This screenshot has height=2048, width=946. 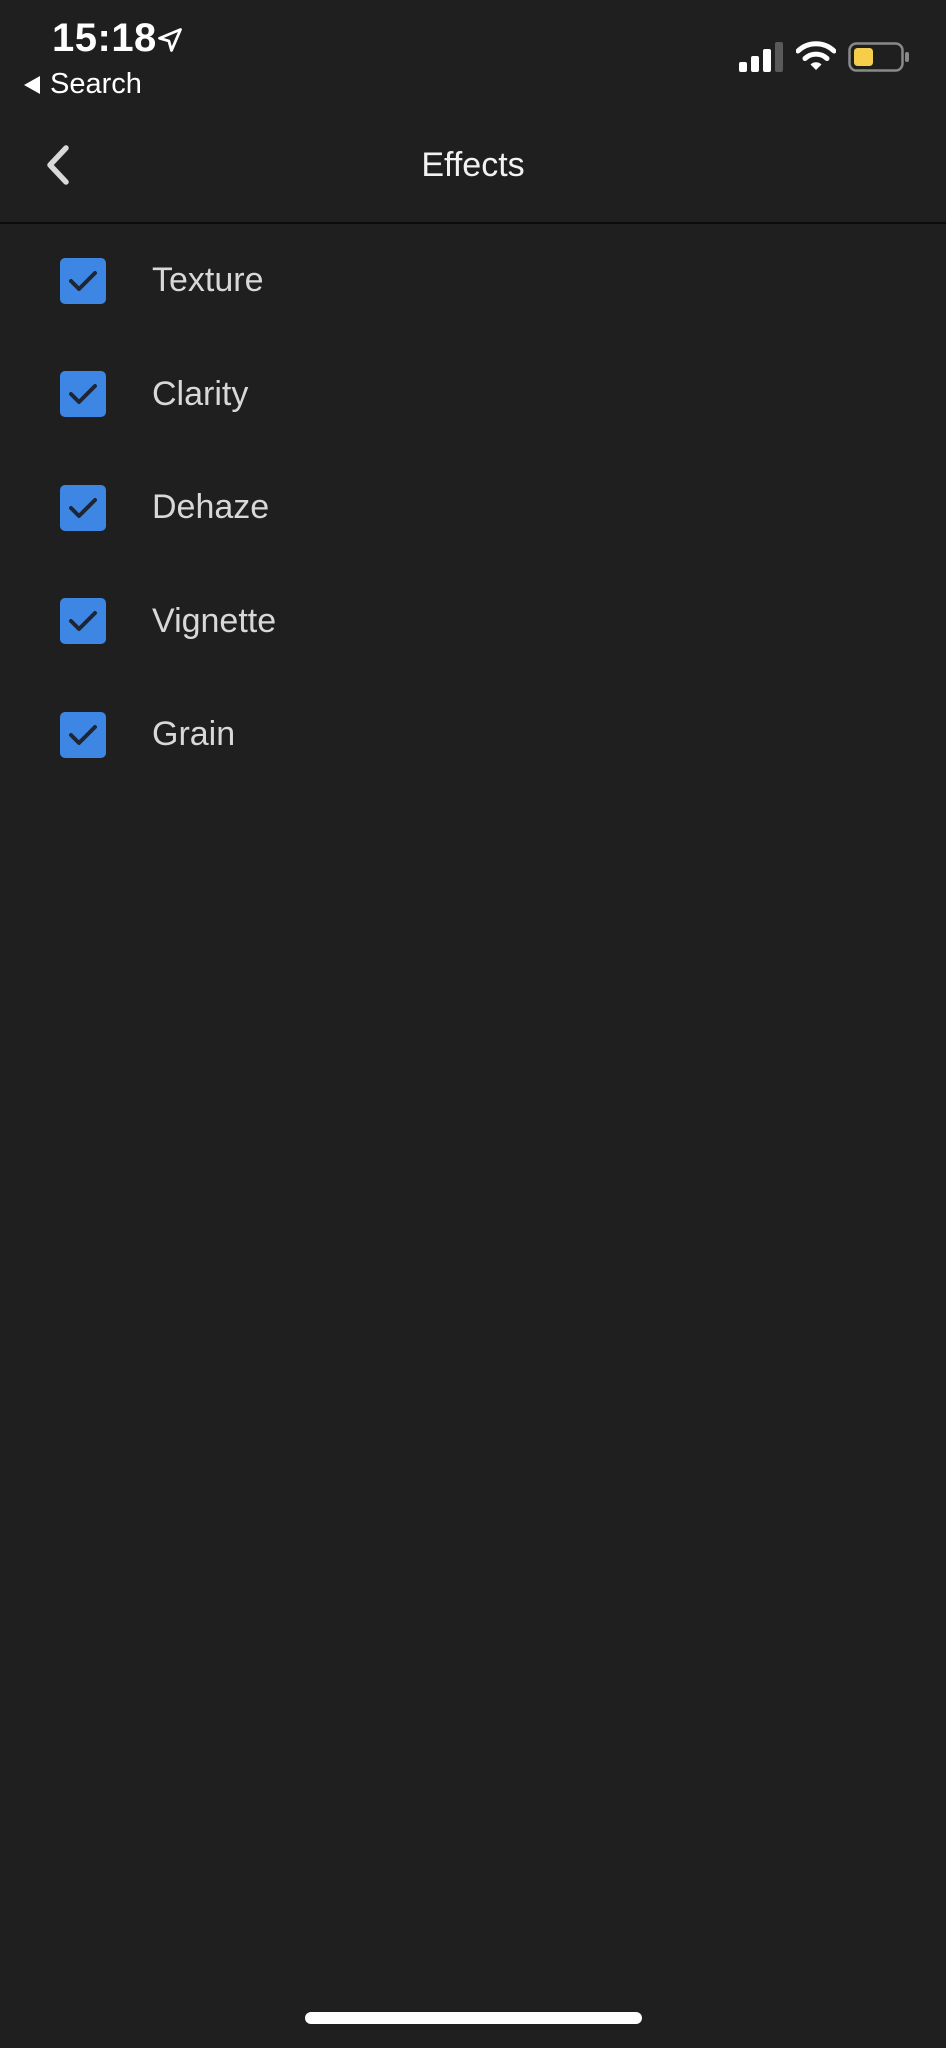 I want to click on back-triangle-icon, so click(x=32, y=84).